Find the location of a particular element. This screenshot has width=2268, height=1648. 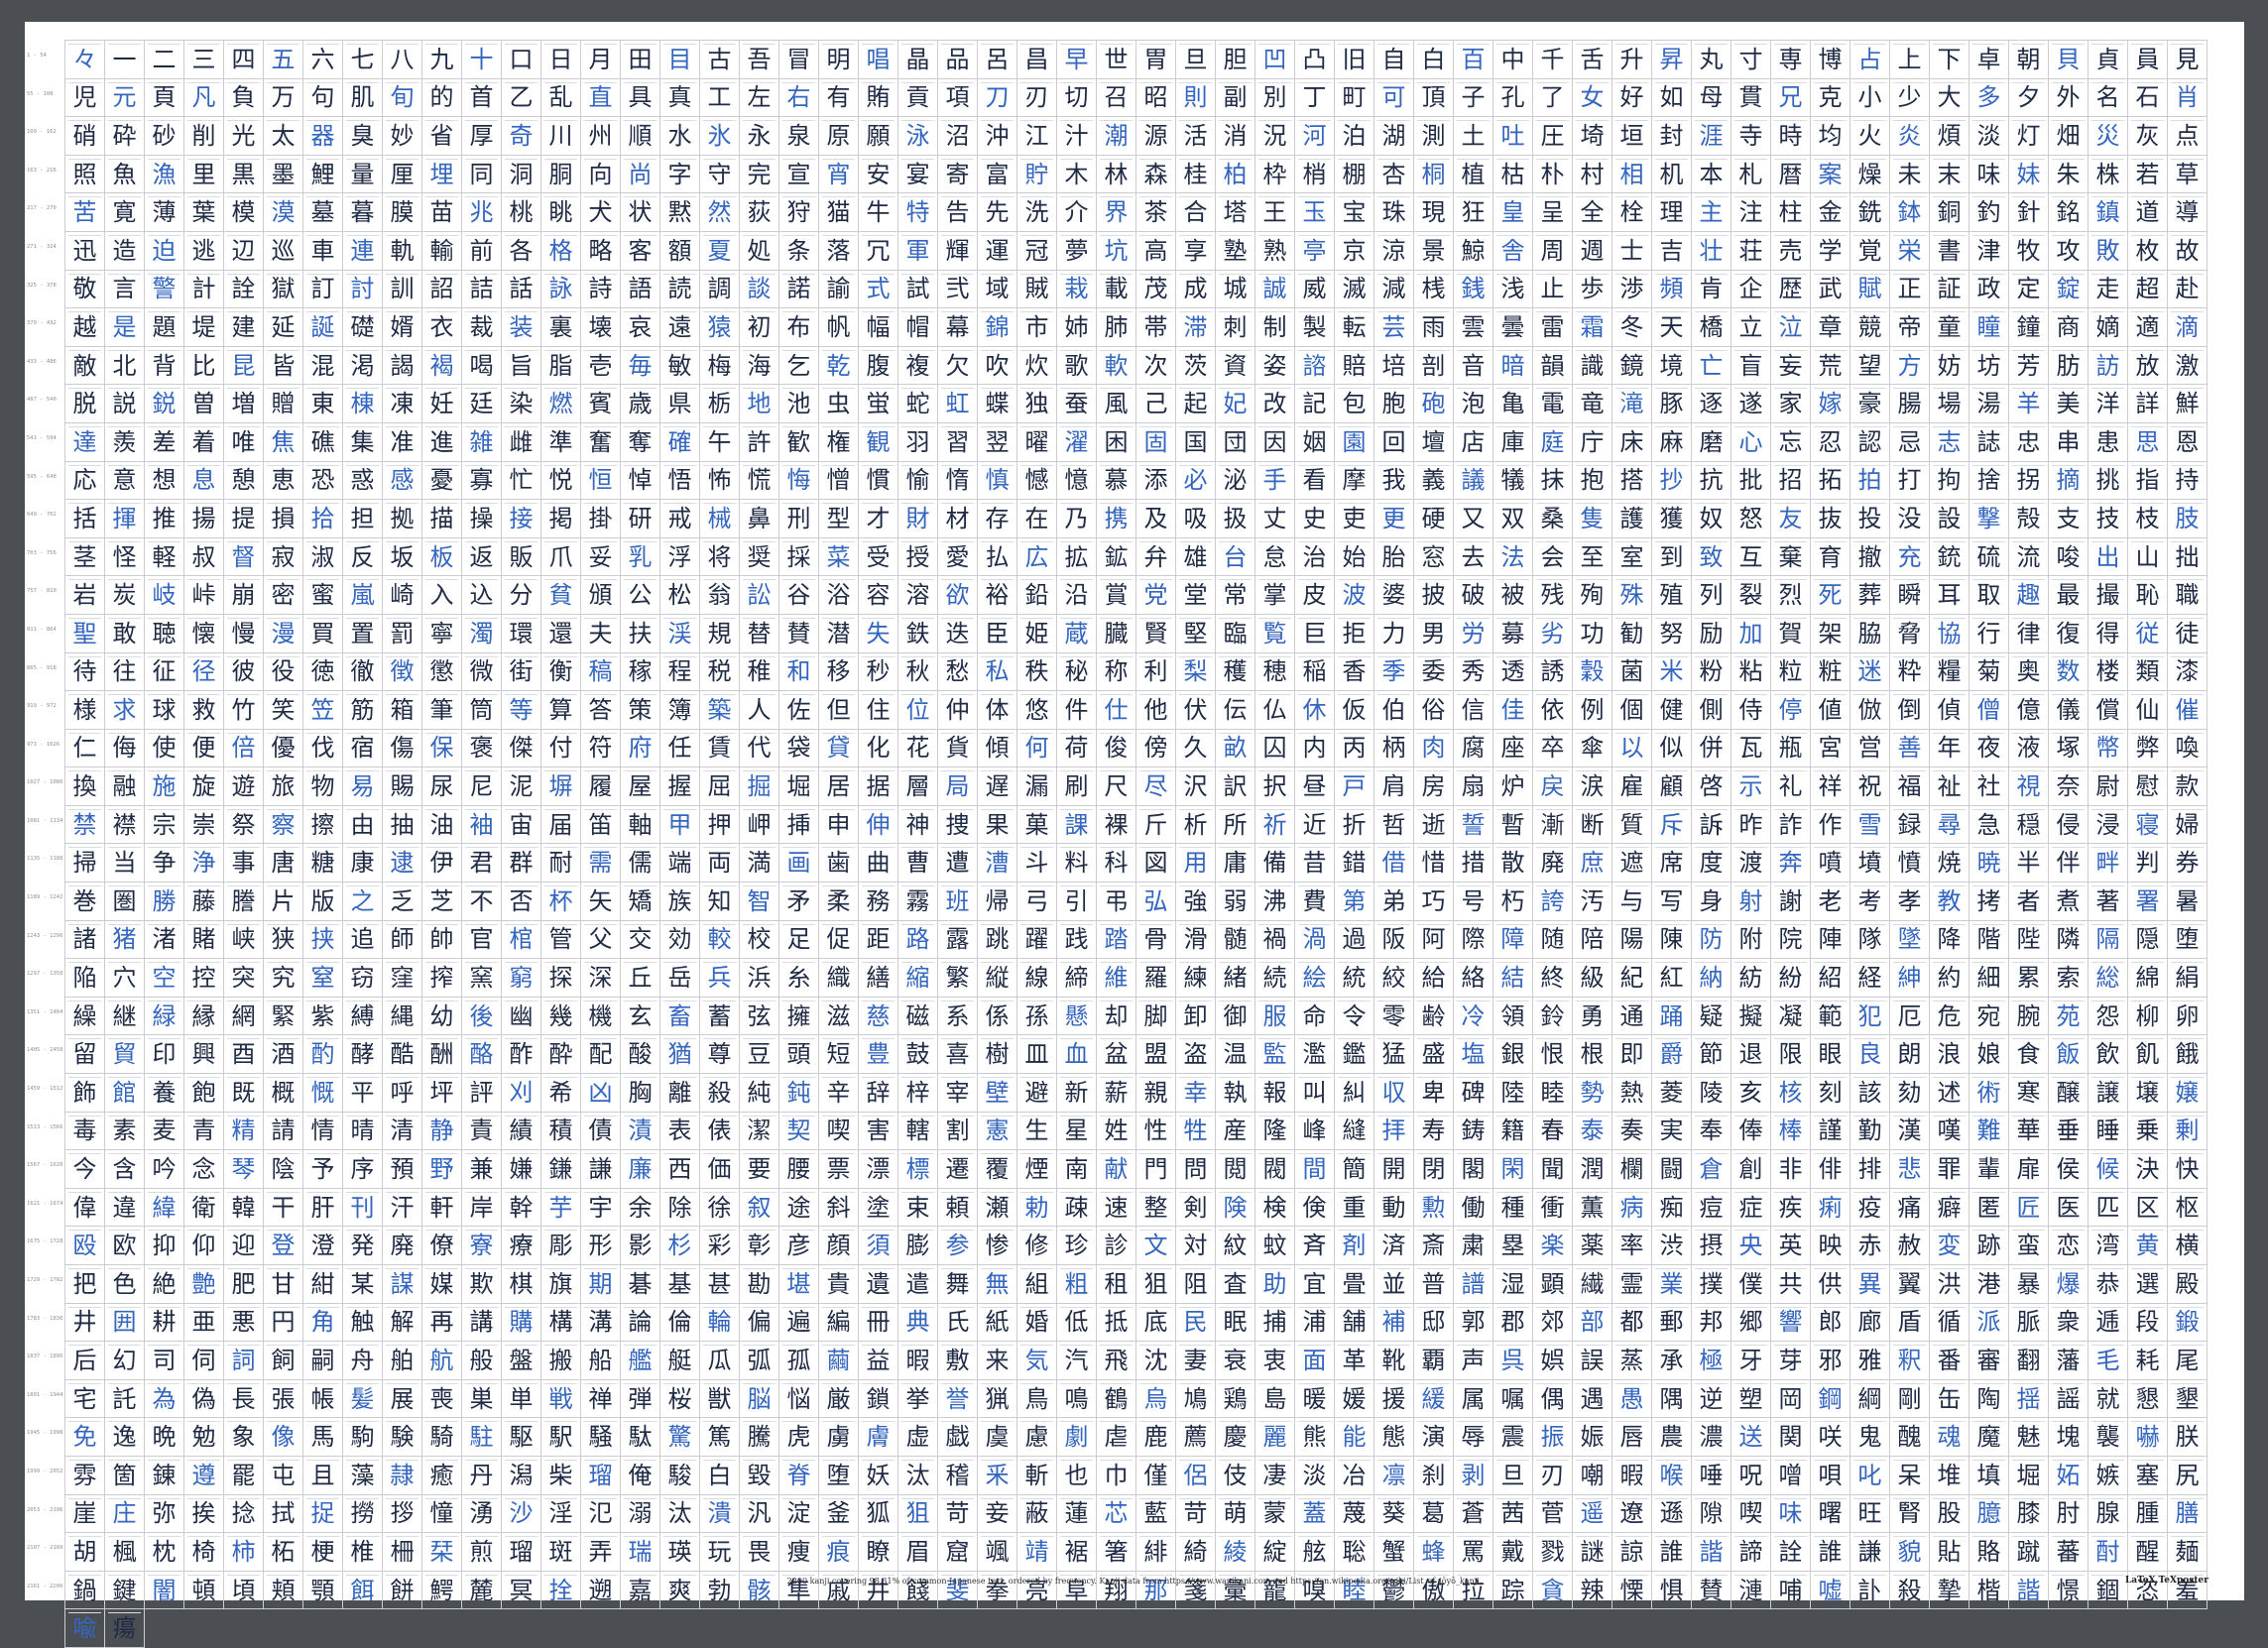

row-range-label: 163 - 216 is located at coordinates (42, 170).